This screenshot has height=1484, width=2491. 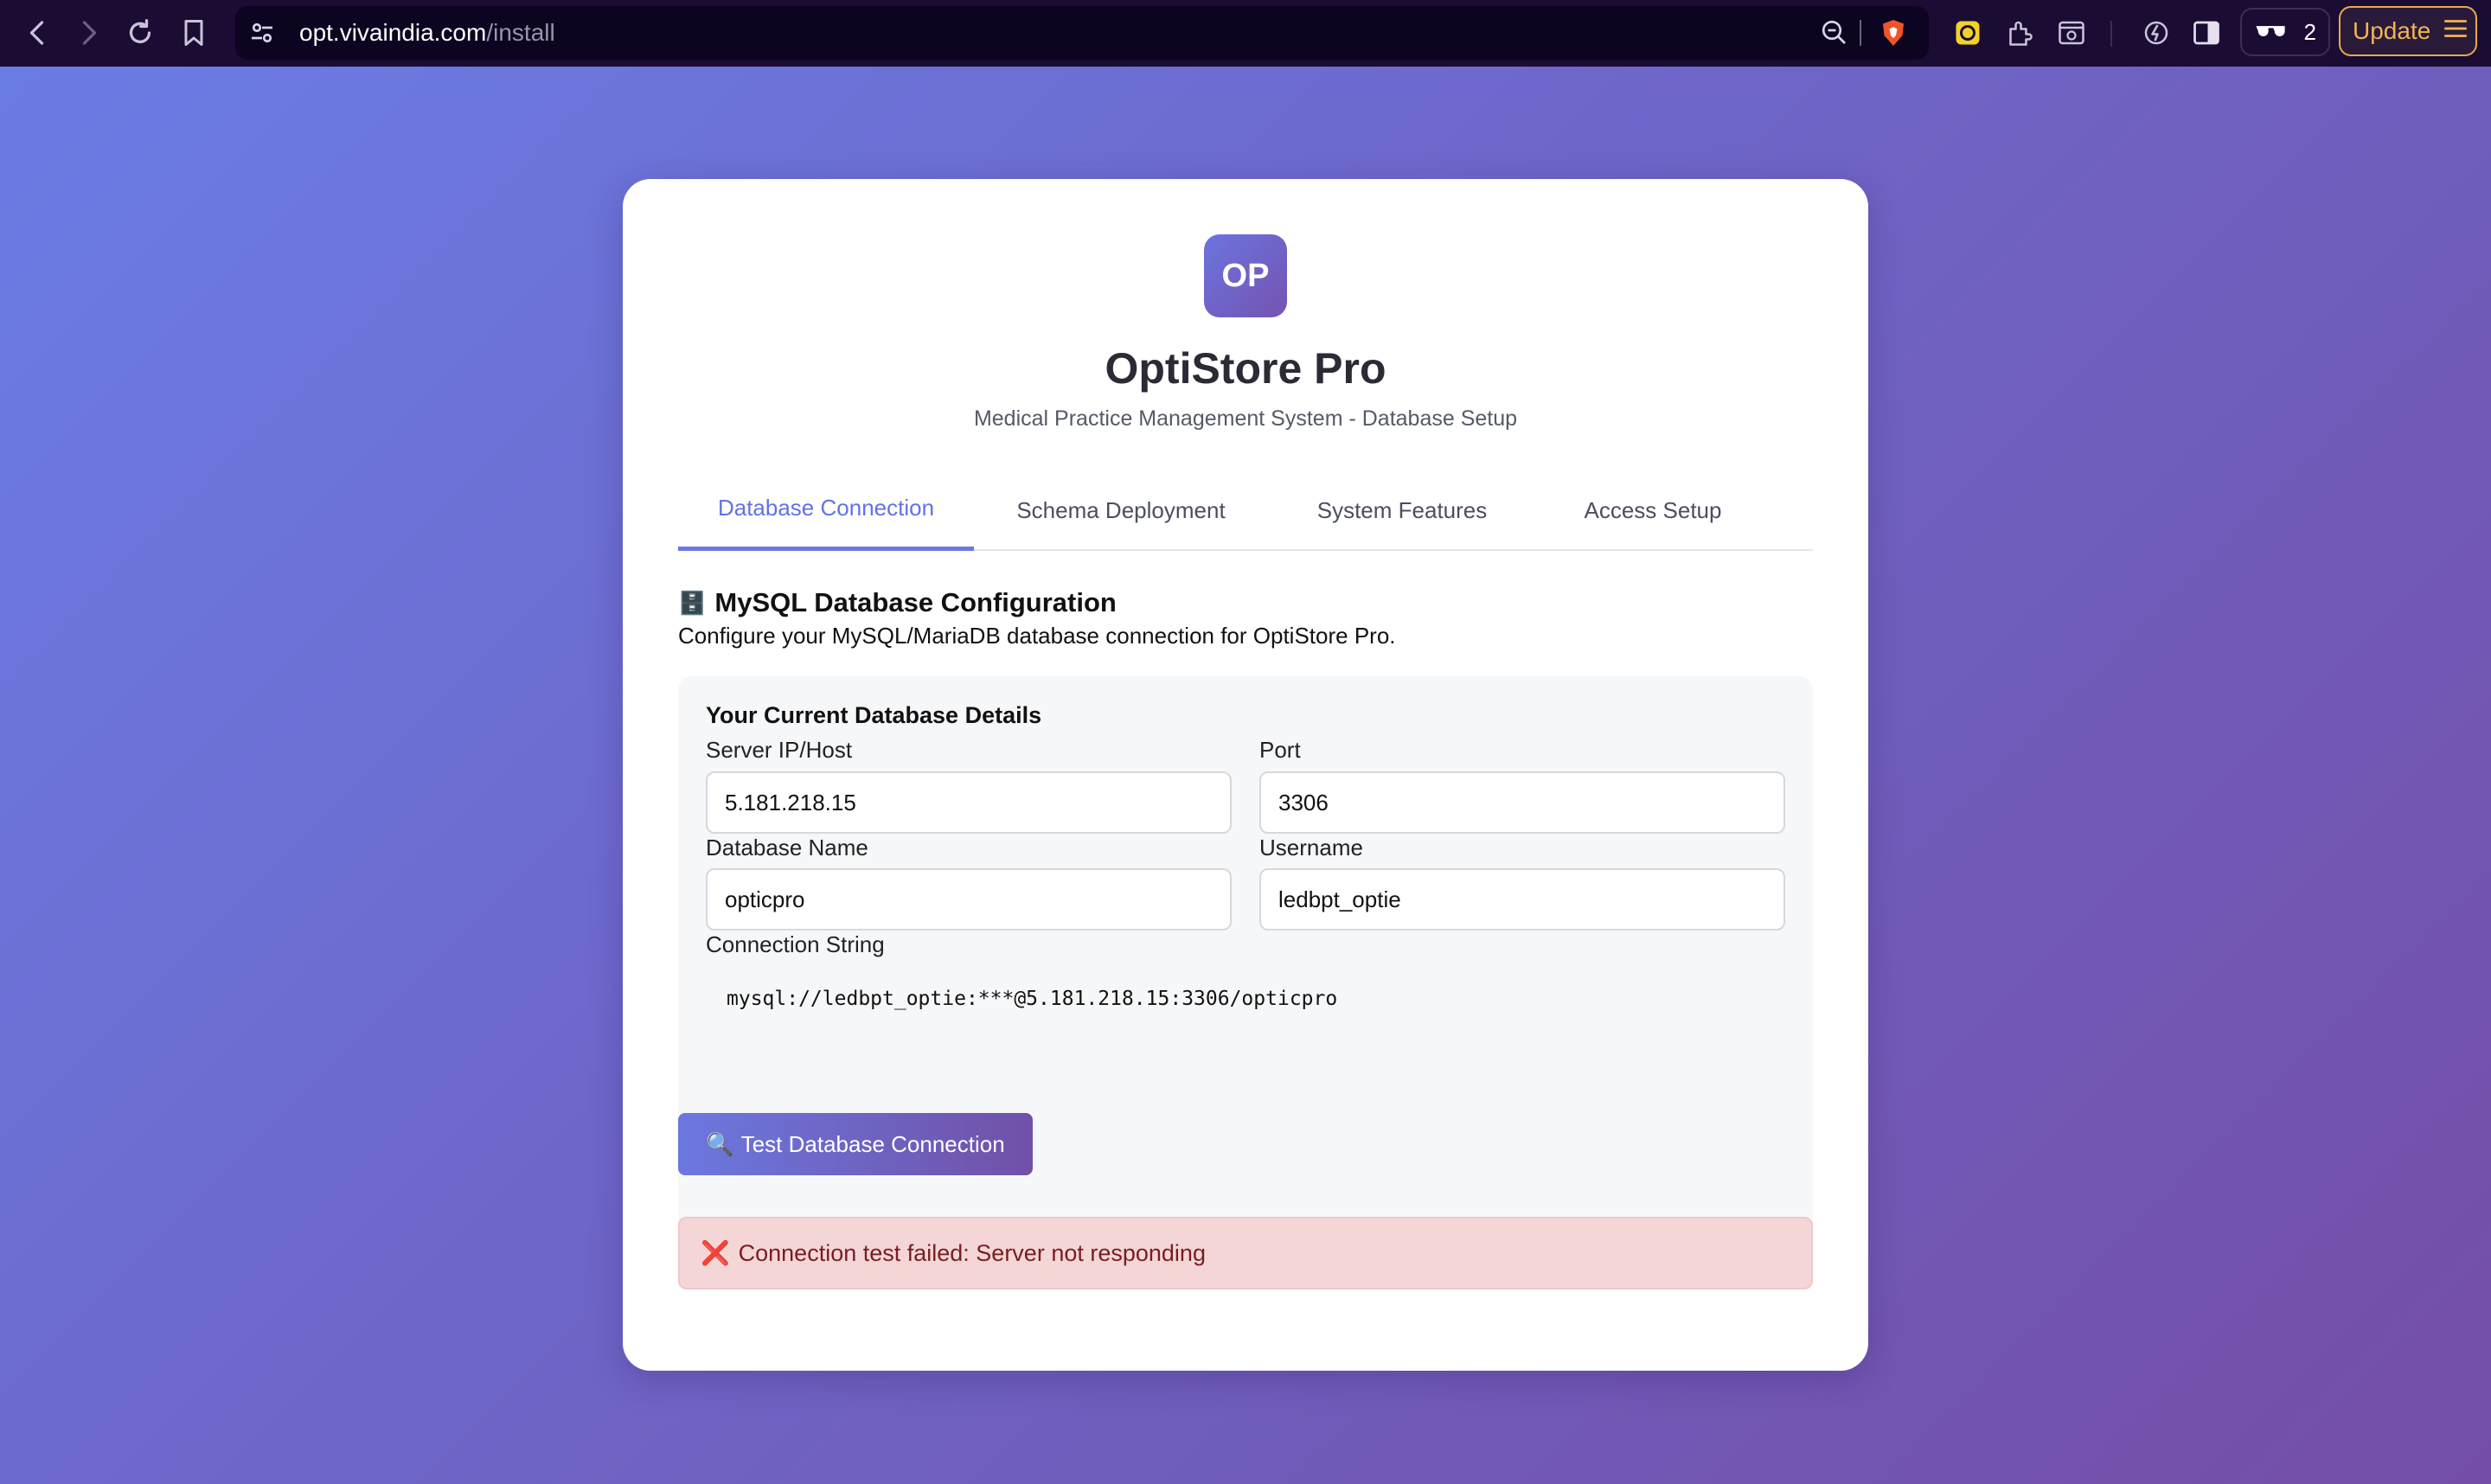 I want to click on browser-toolbar: opt.vivaindia.com/install 2 Update, so click(x=1246, y=33).